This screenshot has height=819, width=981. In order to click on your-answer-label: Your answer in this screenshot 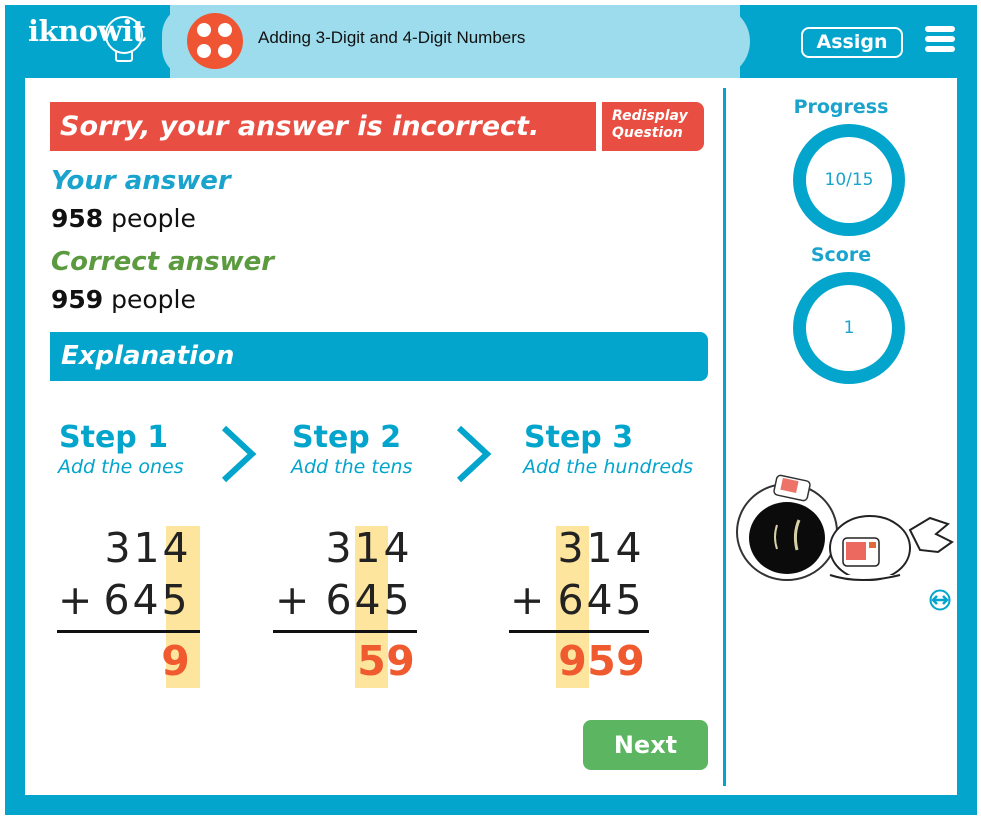, I will do `click(141, 181)`.